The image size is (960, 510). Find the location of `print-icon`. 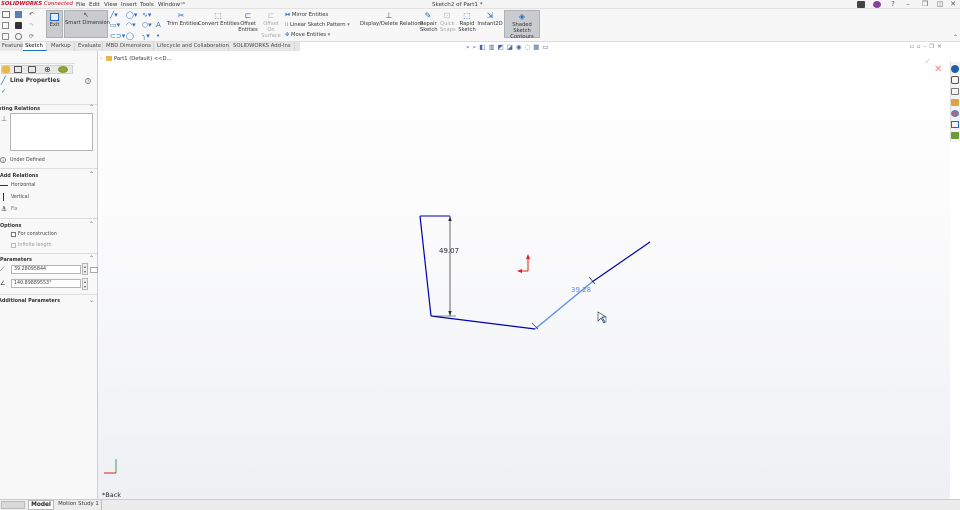

print-icon is located at coordinates (18, 25).